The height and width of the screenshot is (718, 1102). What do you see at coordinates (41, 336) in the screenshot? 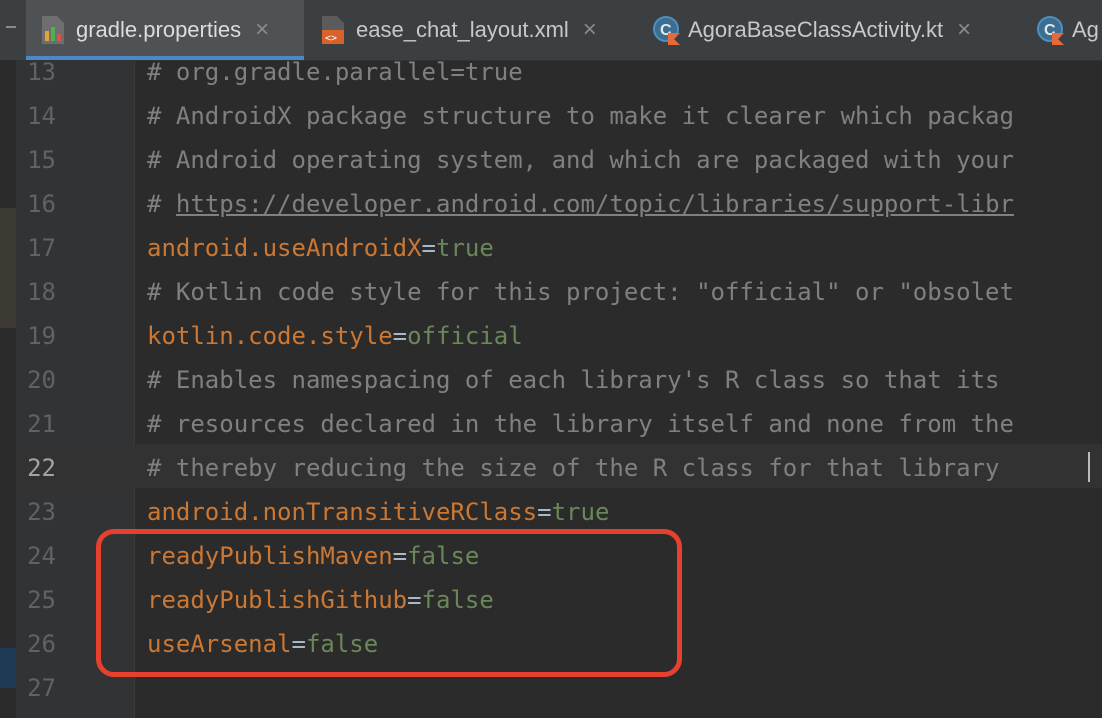
I see `line-number: 19` at bounding box center [41, 336].